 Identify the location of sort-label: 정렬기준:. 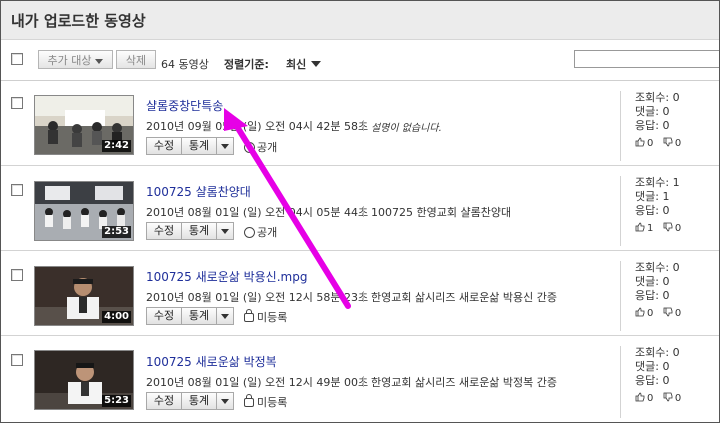
(246, 64).